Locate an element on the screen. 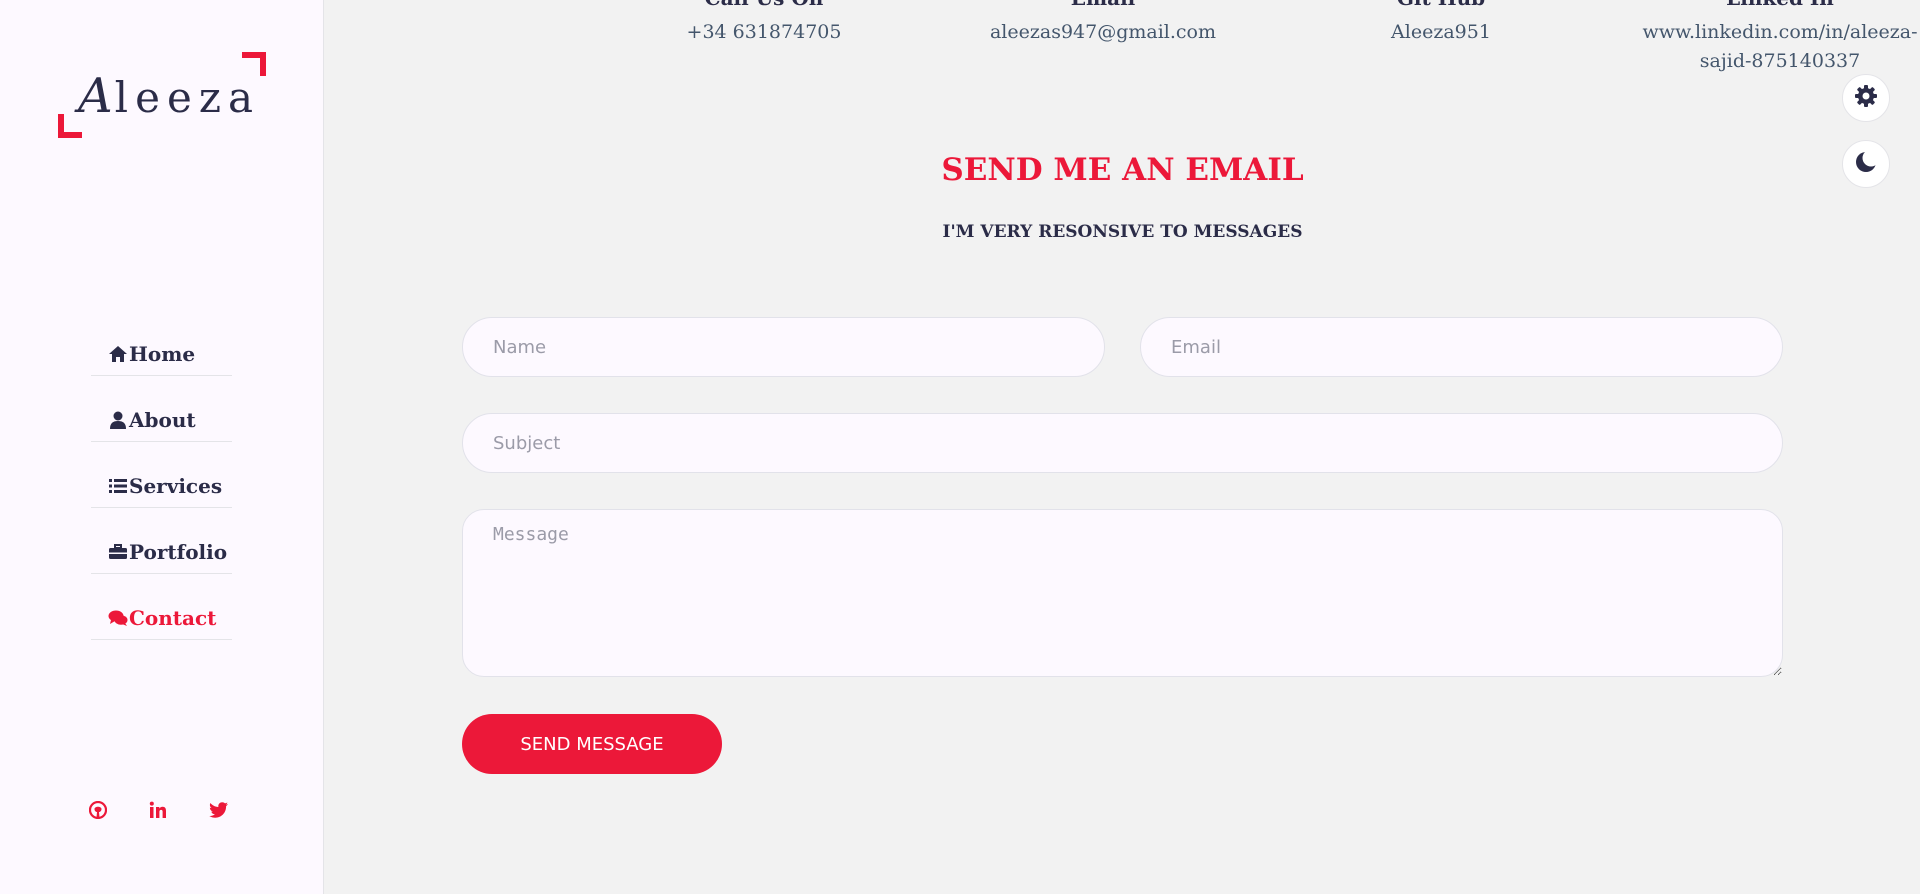  nav-item-about: About is located at coordinates (161, 409).